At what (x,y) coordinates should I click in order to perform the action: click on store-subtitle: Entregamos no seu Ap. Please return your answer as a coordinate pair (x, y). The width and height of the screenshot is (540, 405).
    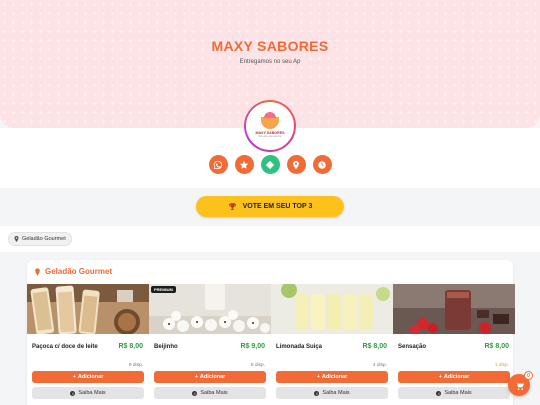
    Looking at the image, I should click on (270, 62).